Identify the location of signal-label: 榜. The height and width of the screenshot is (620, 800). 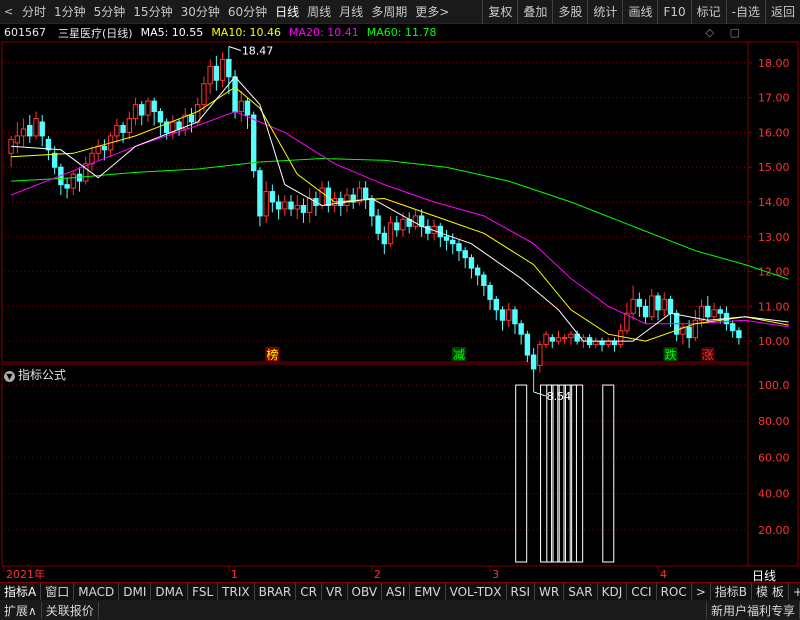
(272, 354).